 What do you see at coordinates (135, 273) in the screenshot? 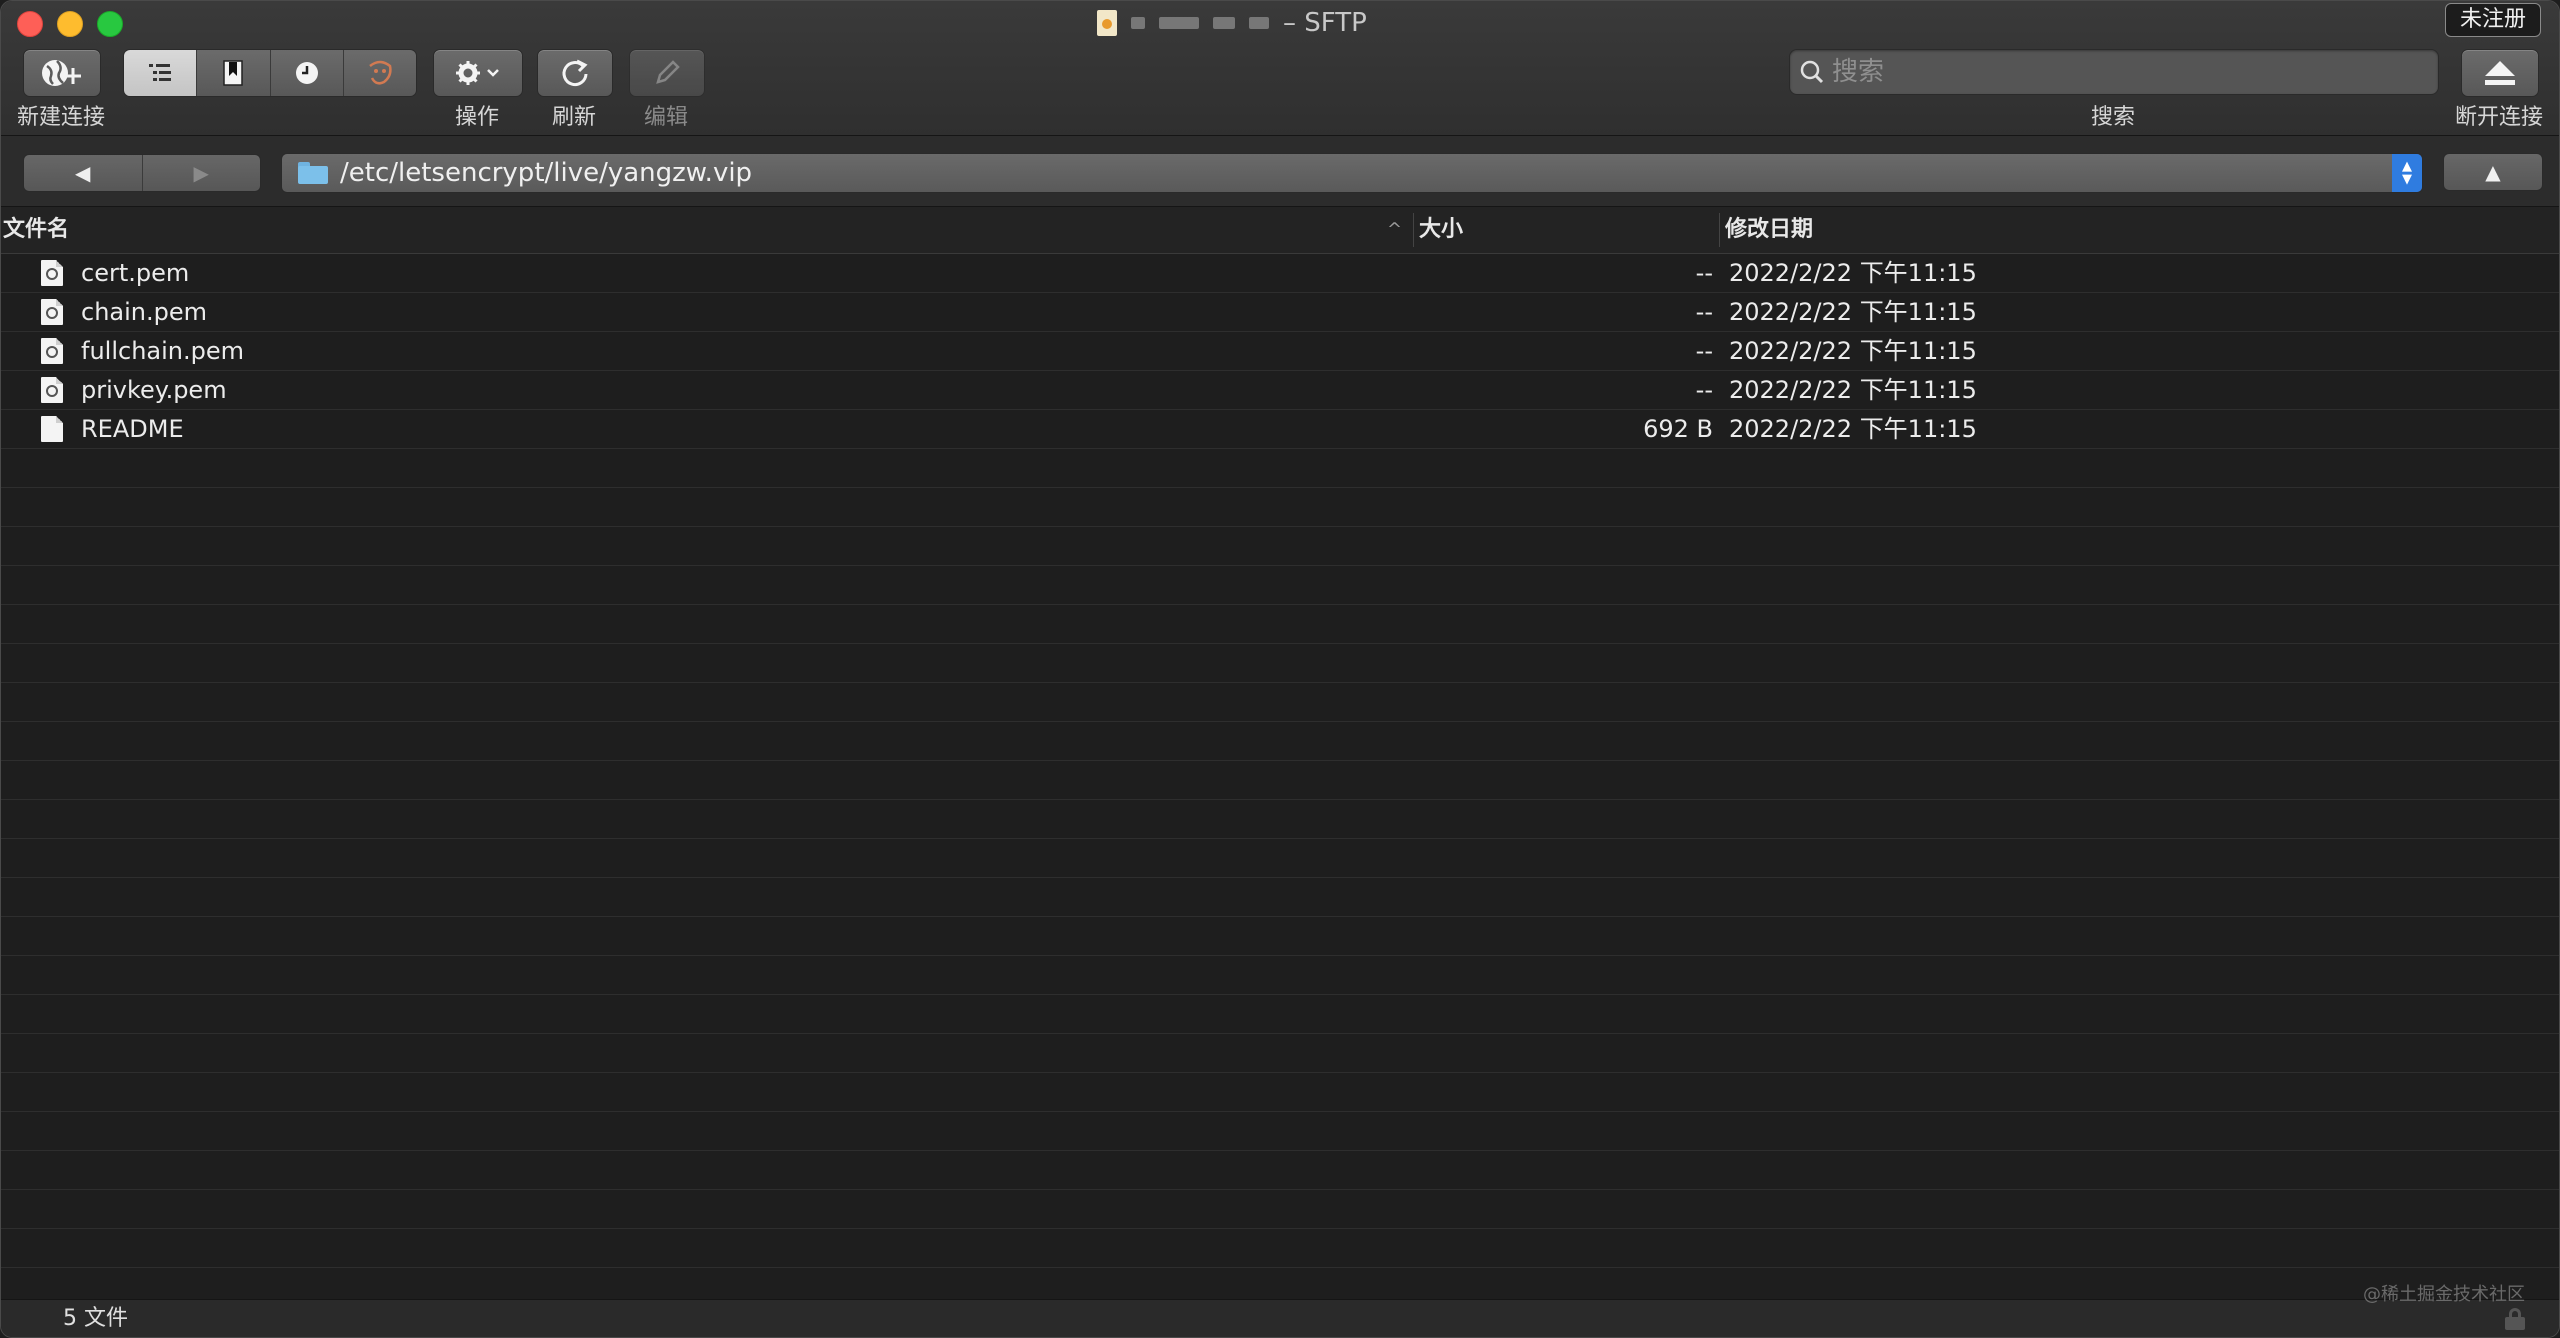
I see `file-name: cert.pem` at bounding box center [135, 273].